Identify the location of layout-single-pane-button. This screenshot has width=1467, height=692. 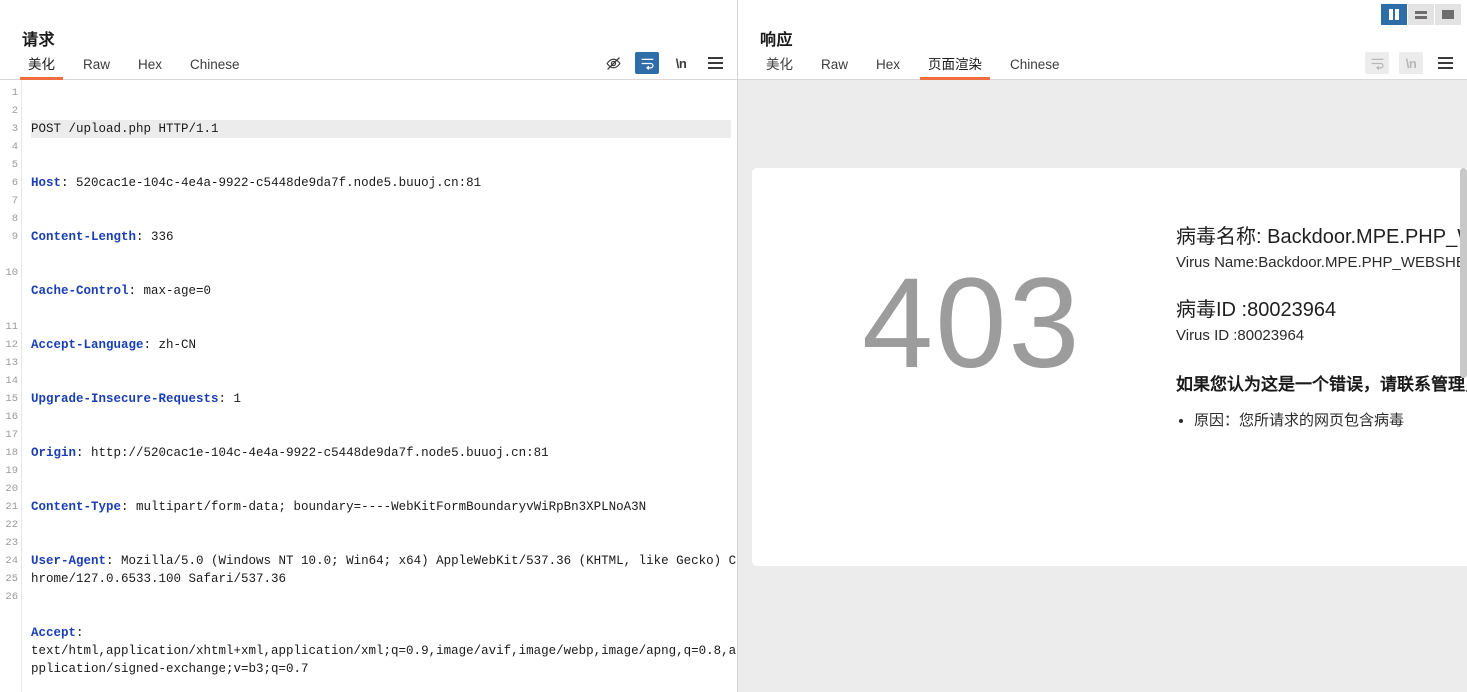
(1448, 14).